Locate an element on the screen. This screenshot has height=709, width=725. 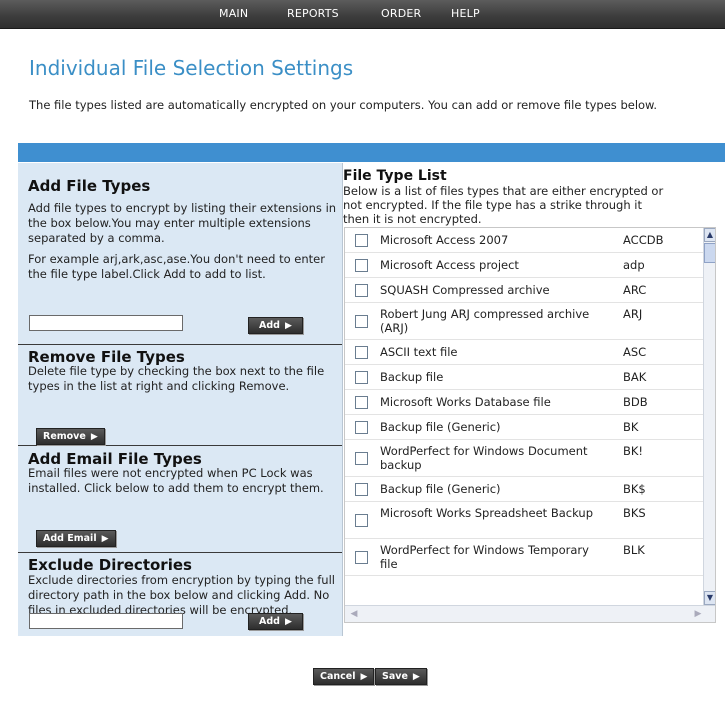
nav-help: HELP is located at coordinates (465, 13).